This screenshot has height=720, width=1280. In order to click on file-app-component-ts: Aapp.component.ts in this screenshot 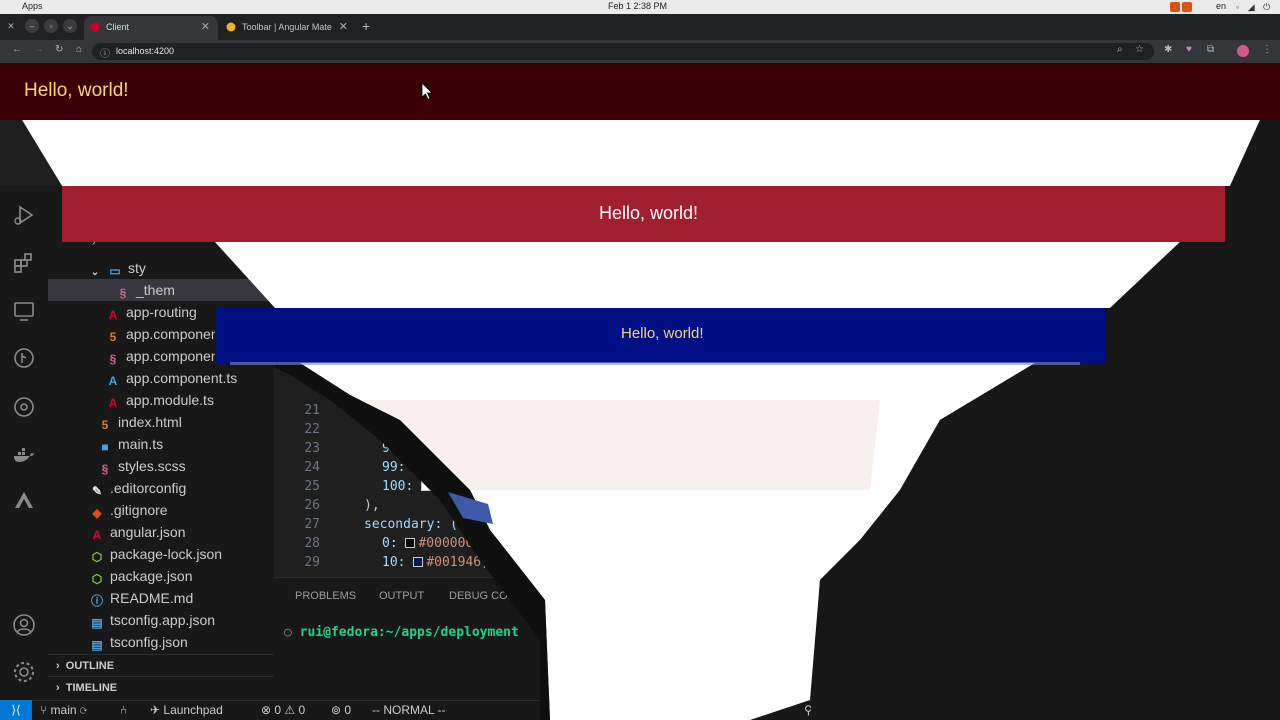, I will do `click(172, 378)`.